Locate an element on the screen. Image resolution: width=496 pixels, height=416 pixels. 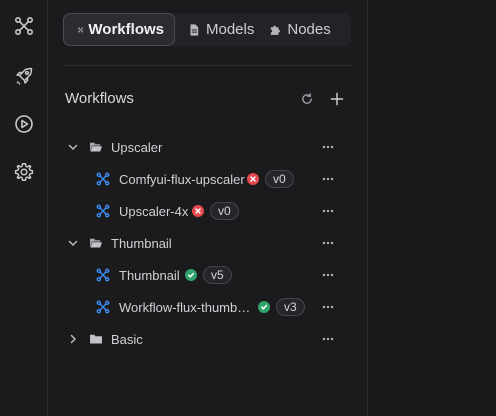
puzzle-icon is located at coordinates (276, 30).